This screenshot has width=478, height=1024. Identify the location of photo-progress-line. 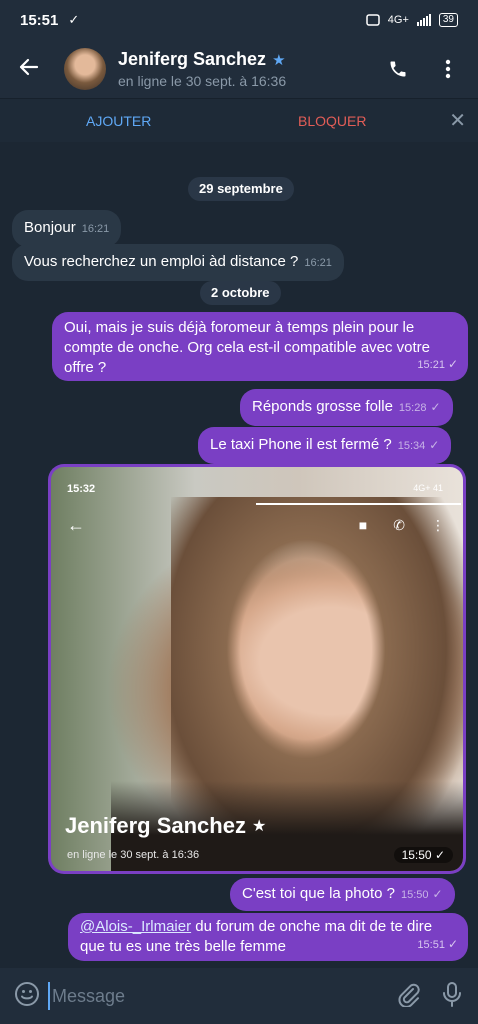
(358, 504).